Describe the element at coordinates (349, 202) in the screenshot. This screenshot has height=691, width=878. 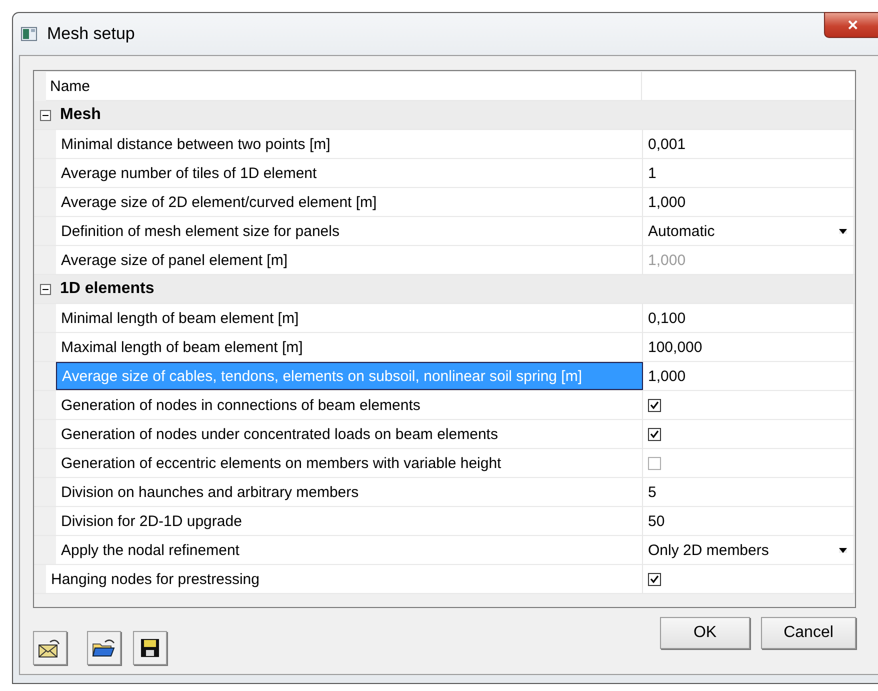
I see `property-label: Average size of 2D element/curved element [m]` at that location.